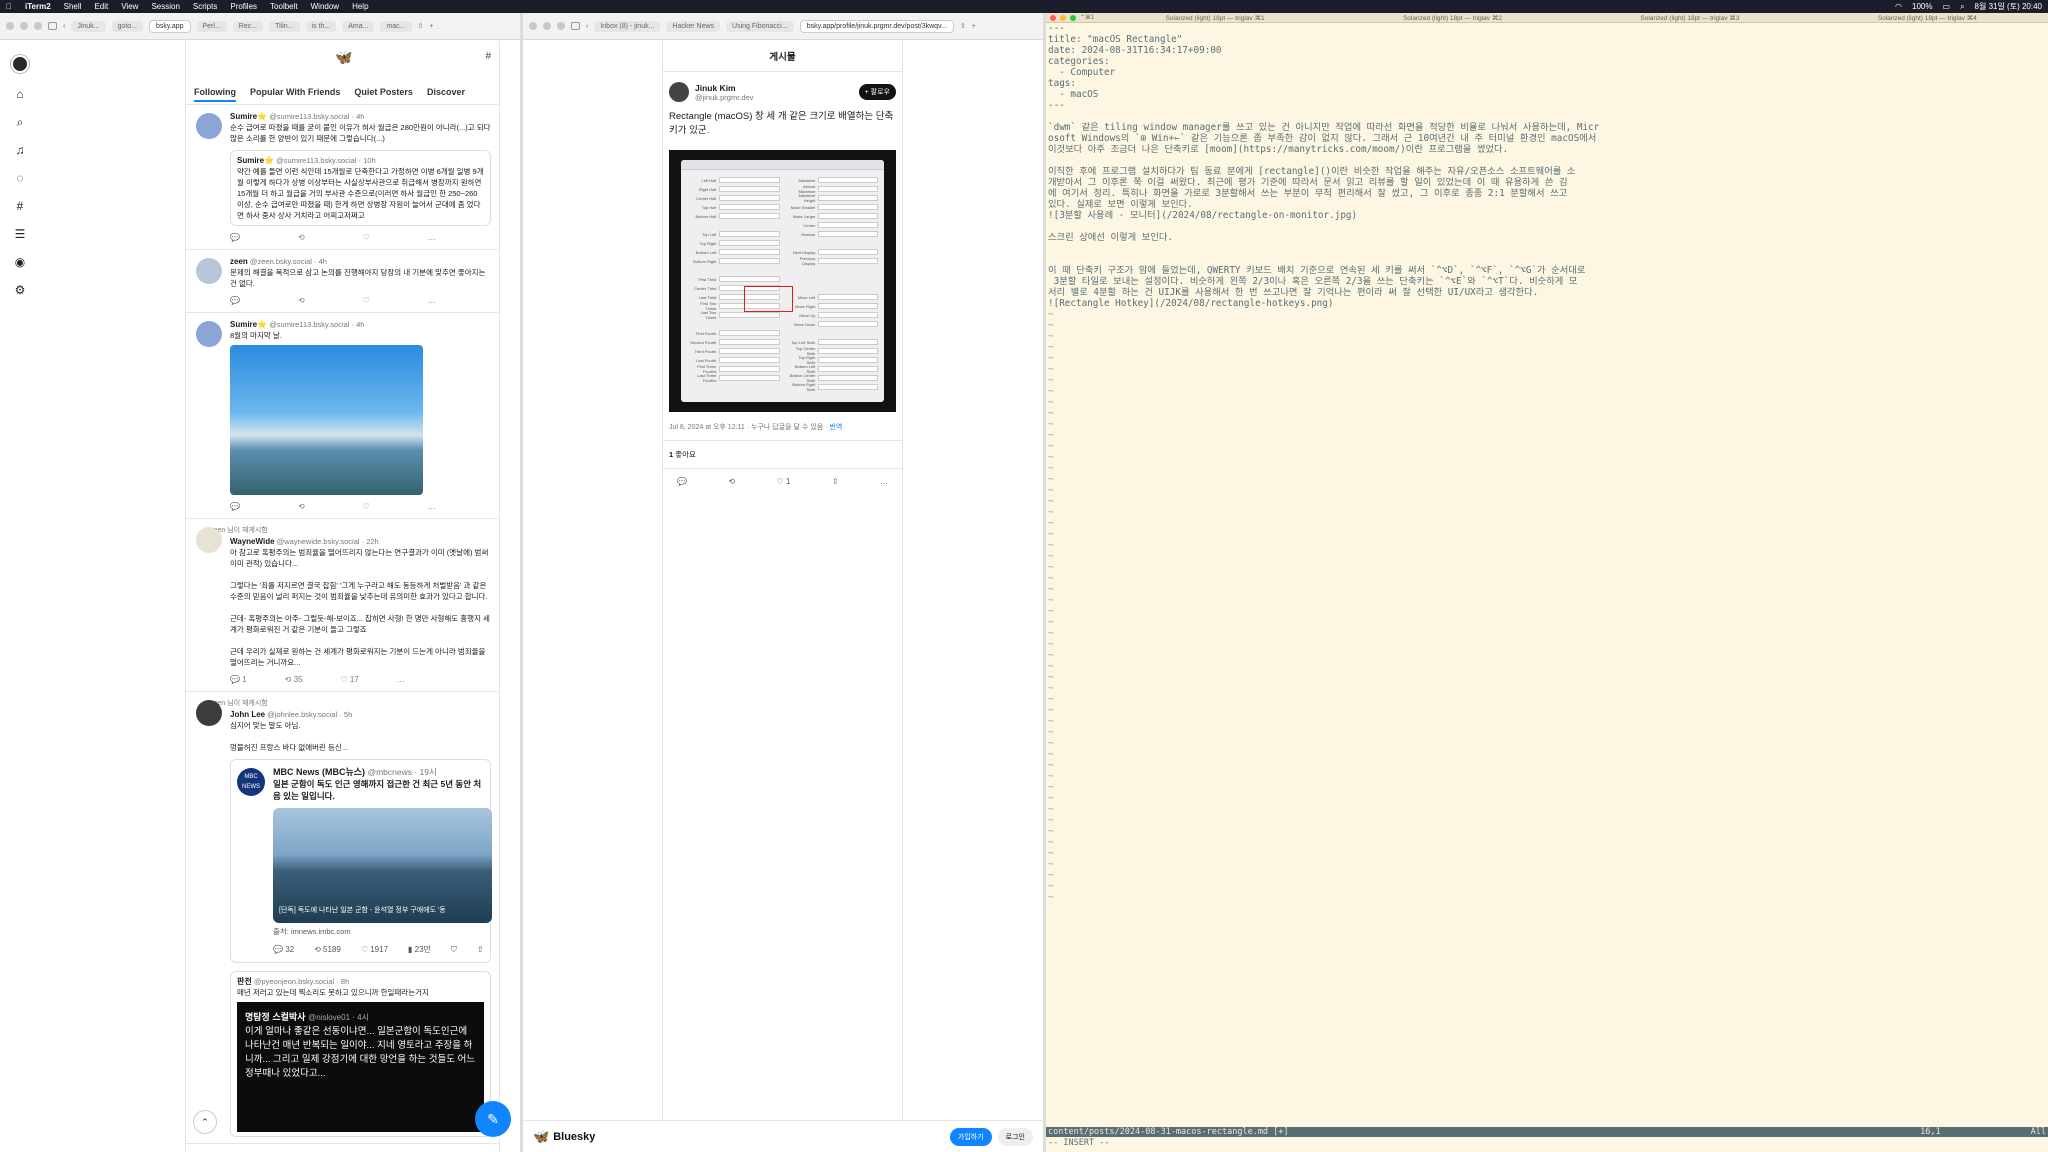  Describe the element at coordinates (1947, 6) in the screenshot. I see `battery-icon: ▭` at that location.